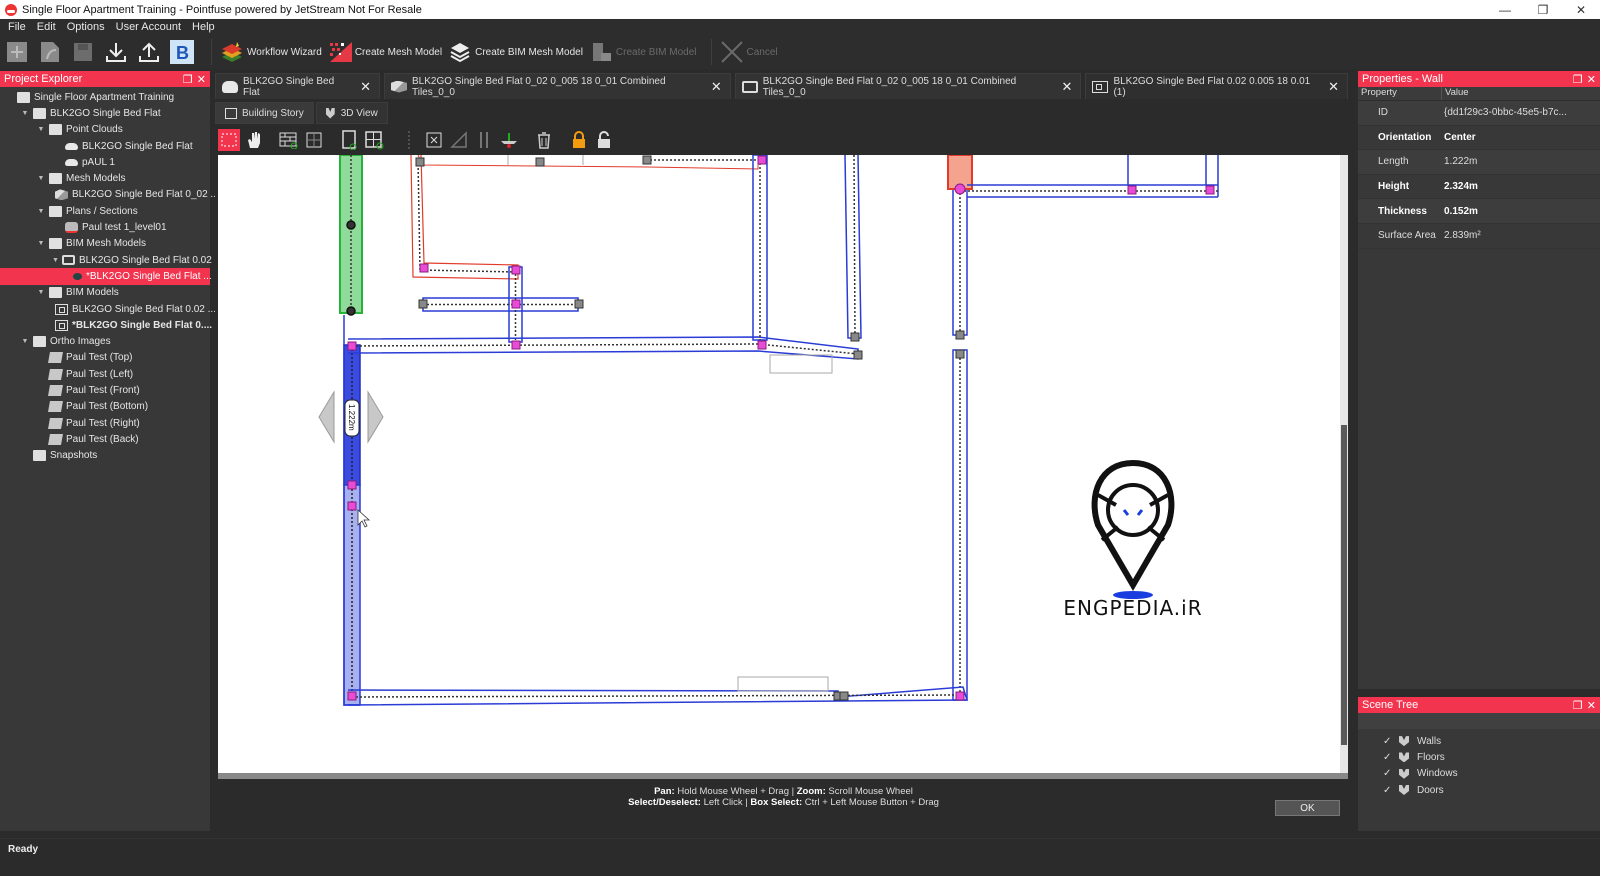 The height and width of the screenshot is (876, 1600). What do you see at coordinates (105, 358) in the screenshot?
I see `tree-item: Paul Test (Top)` at bounding box center [105, 358].